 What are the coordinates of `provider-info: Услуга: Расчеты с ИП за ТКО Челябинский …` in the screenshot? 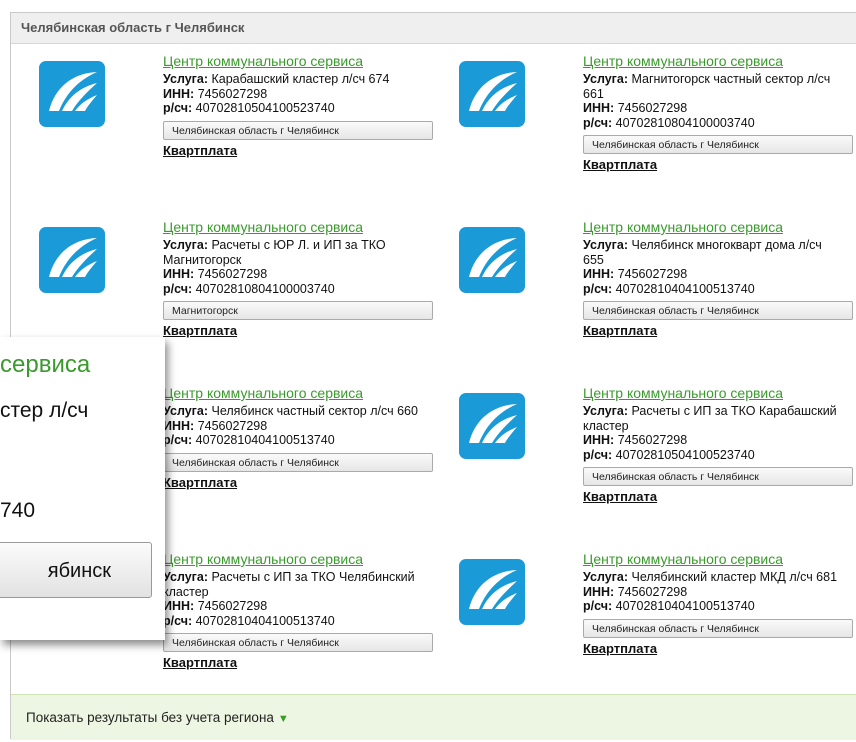 It's located at (298, 620).